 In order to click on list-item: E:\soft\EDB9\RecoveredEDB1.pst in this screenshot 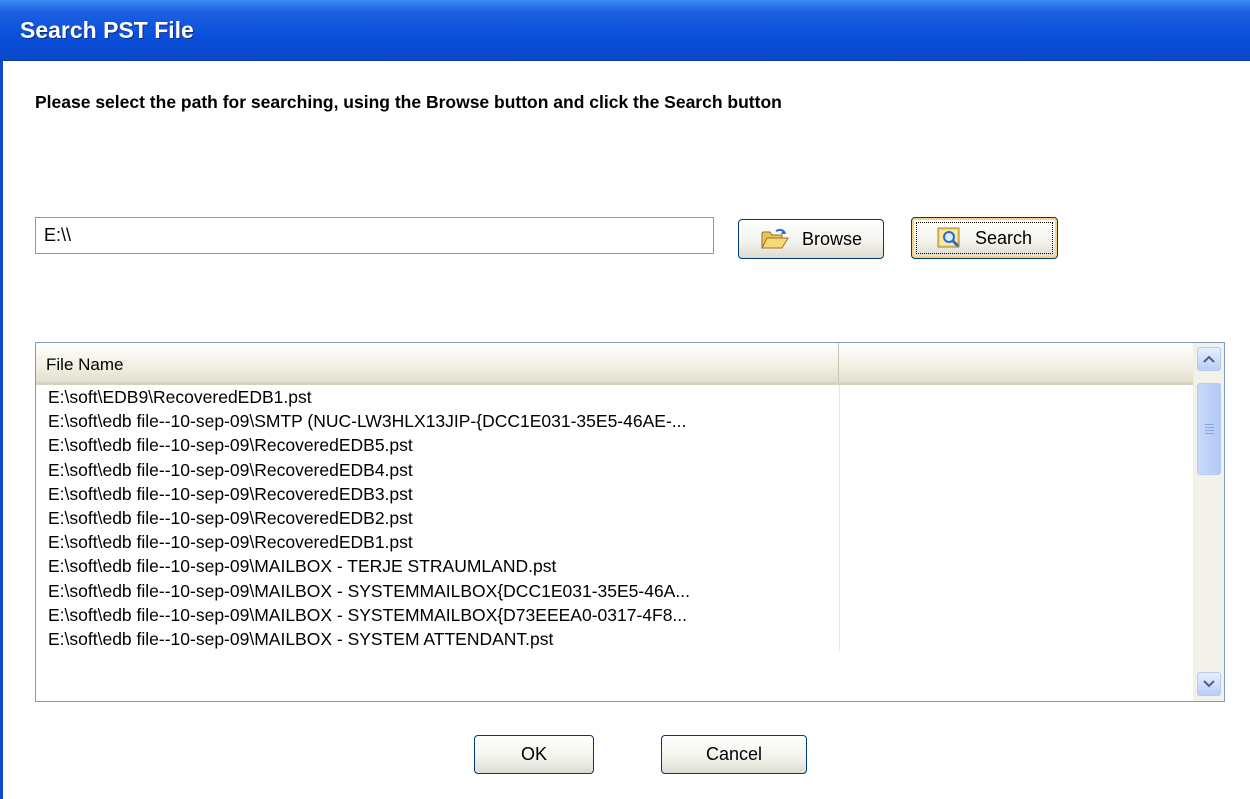, I will do `click(614, 397)`.